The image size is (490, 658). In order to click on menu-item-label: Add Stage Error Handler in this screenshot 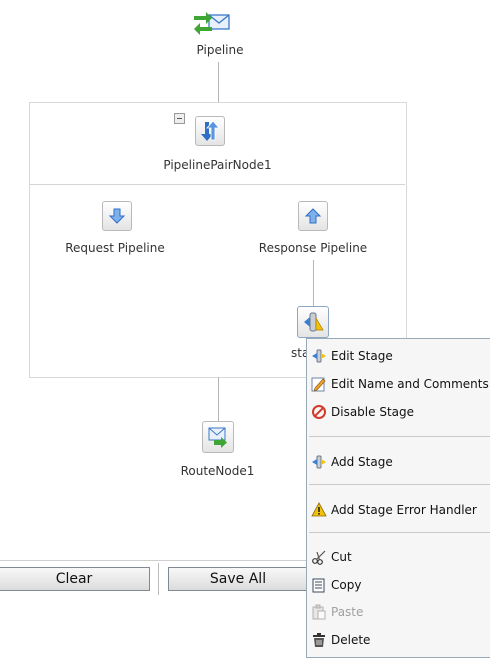, I will do `click(404, 510)`.